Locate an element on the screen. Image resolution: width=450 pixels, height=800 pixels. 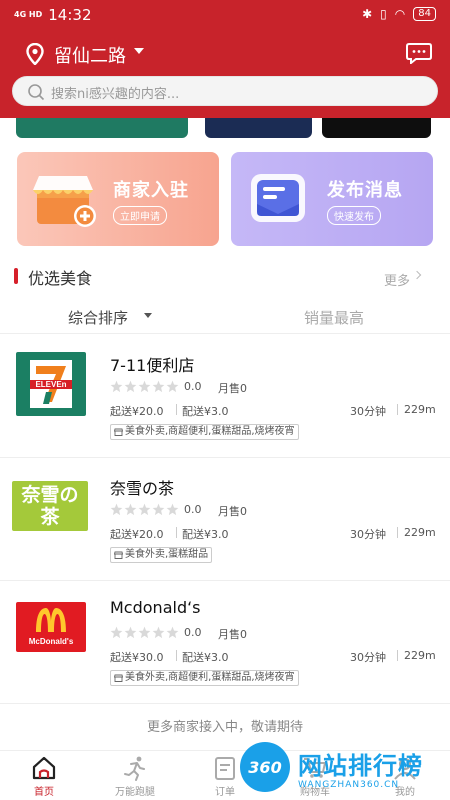
section-title: 优选美食 is located at coordinates (60, 278).